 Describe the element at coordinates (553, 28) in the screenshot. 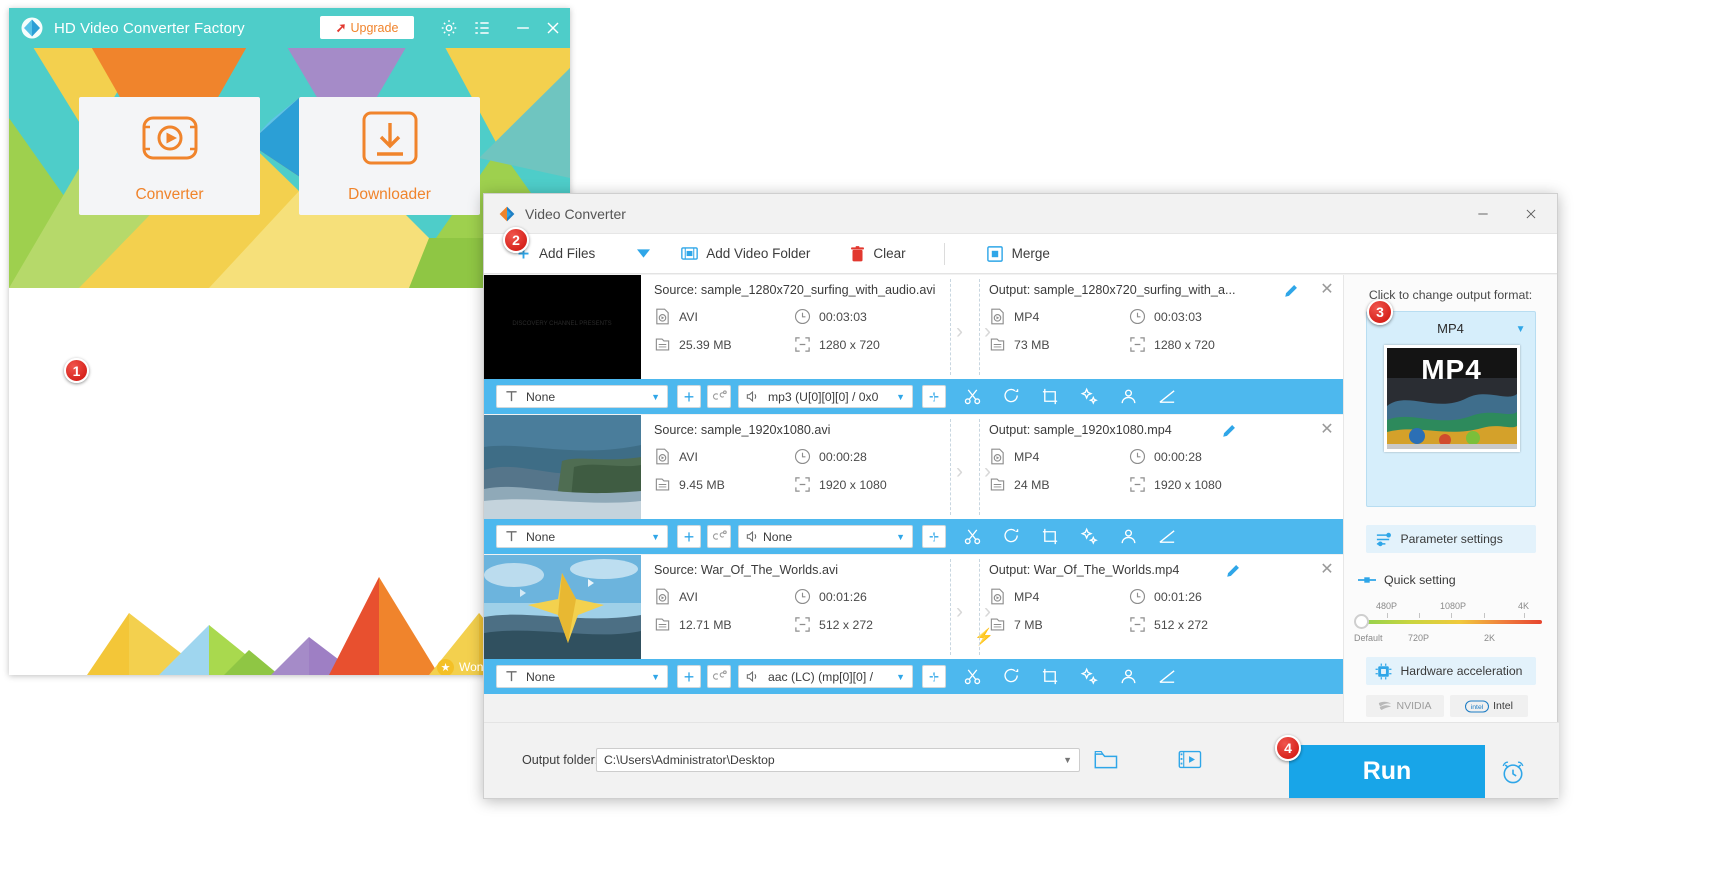

I see `close-icon` at that location.